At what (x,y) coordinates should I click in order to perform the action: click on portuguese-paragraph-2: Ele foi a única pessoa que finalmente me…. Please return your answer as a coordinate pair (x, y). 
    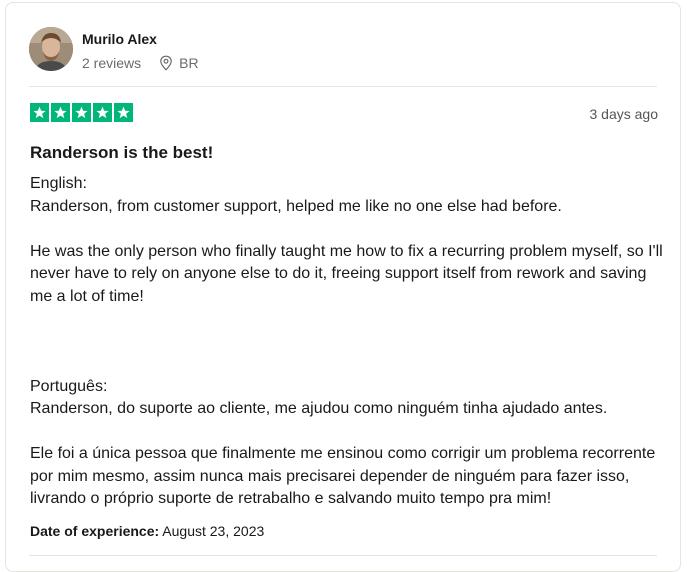
    Looking at the image, I should click on (343, 476).